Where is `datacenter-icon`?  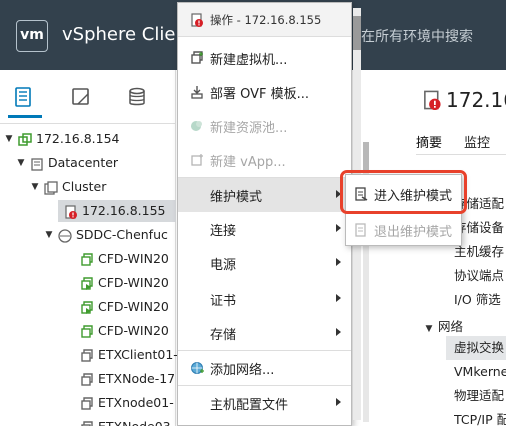 datacenter-icon is located at coordinates (37, 163).